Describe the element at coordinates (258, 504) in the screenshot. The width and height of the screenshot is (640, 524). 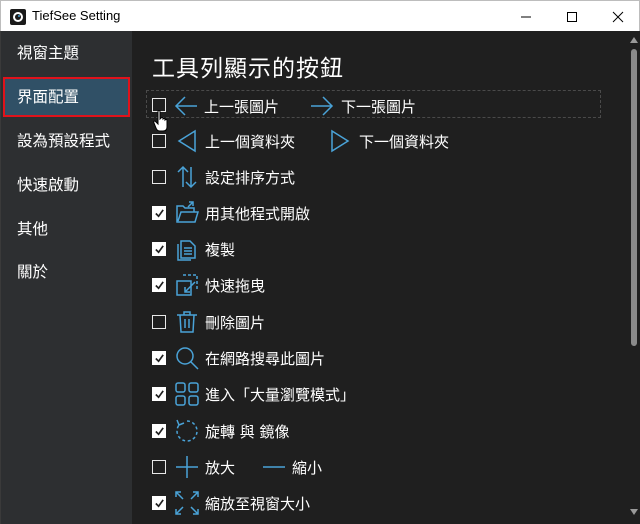
I see `option-label: 縮放至視窗大小` at that location.